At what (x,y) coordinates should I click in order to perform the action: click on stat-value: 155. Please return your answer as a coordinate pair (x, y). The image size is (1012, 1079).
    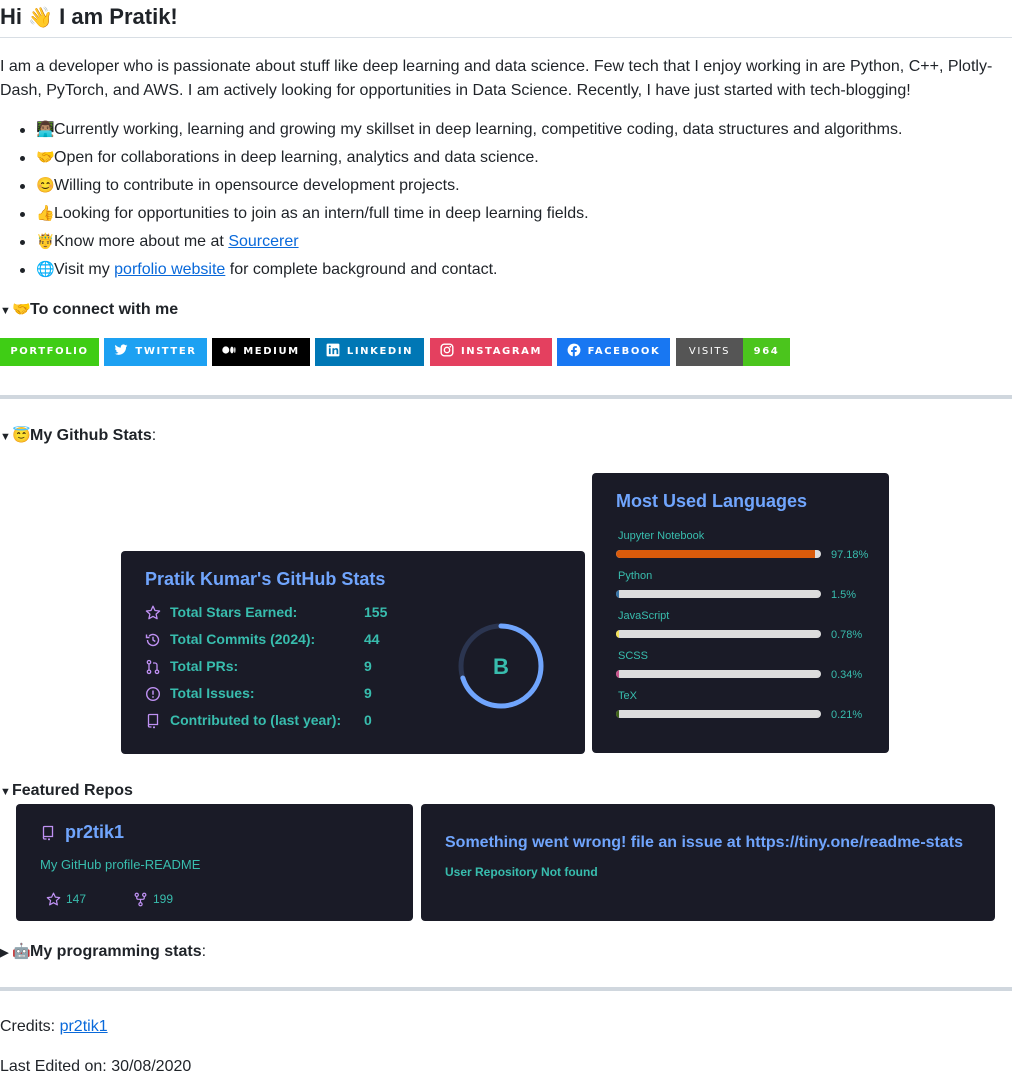
    Looking at the image, I should click on (376, 612).